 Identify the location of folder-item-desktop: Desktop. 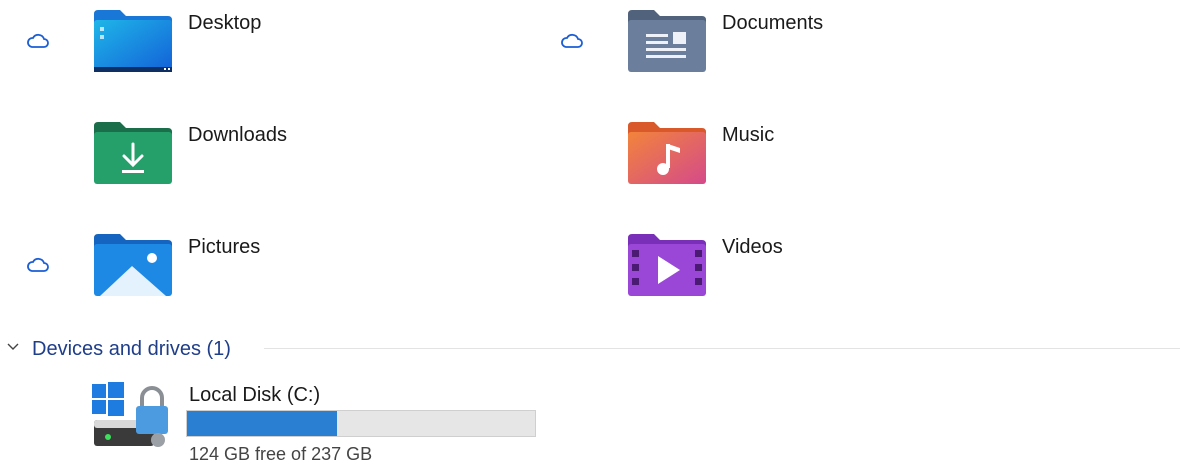
(286, 57).